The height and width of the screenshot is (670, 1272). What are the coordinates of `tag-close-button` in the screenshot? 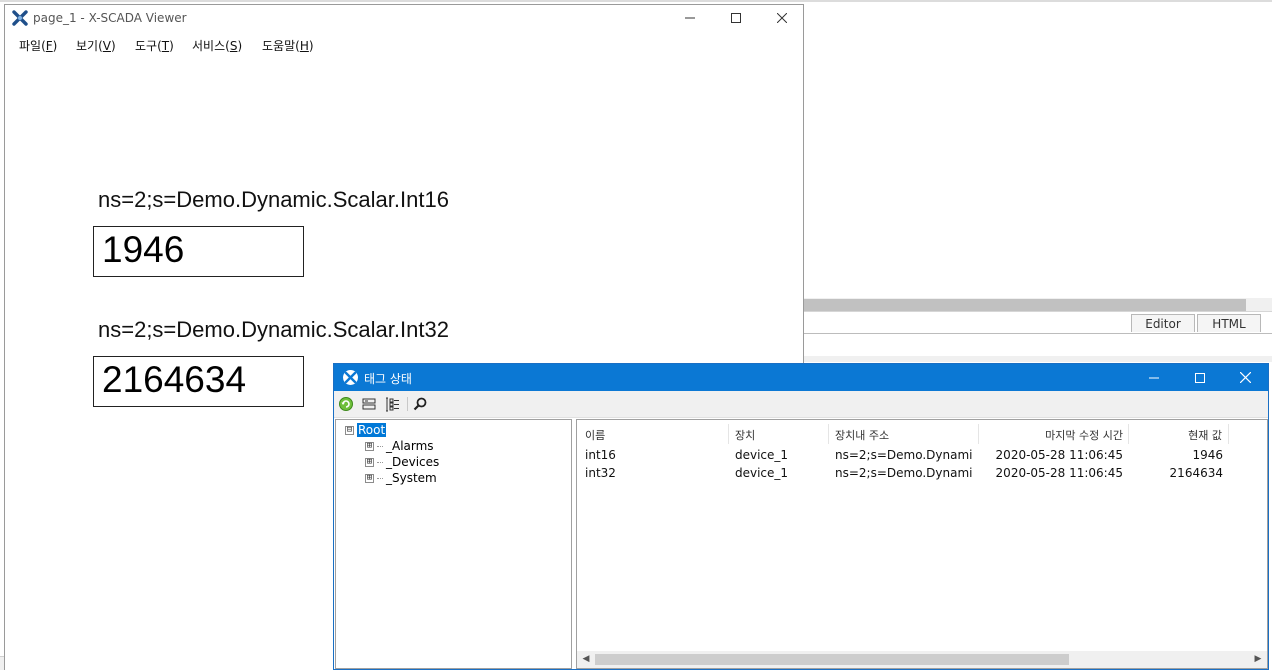 It's located at (1245, 377).